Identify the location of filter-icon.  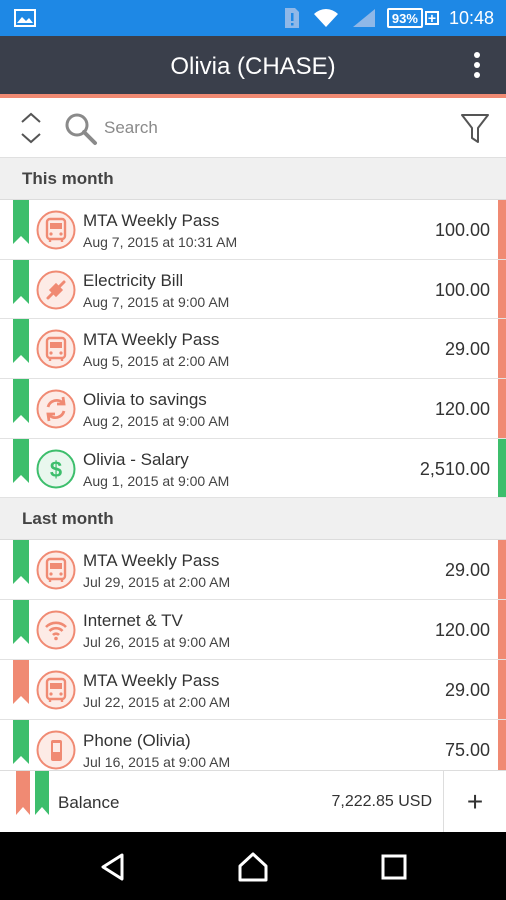
(475, 128).